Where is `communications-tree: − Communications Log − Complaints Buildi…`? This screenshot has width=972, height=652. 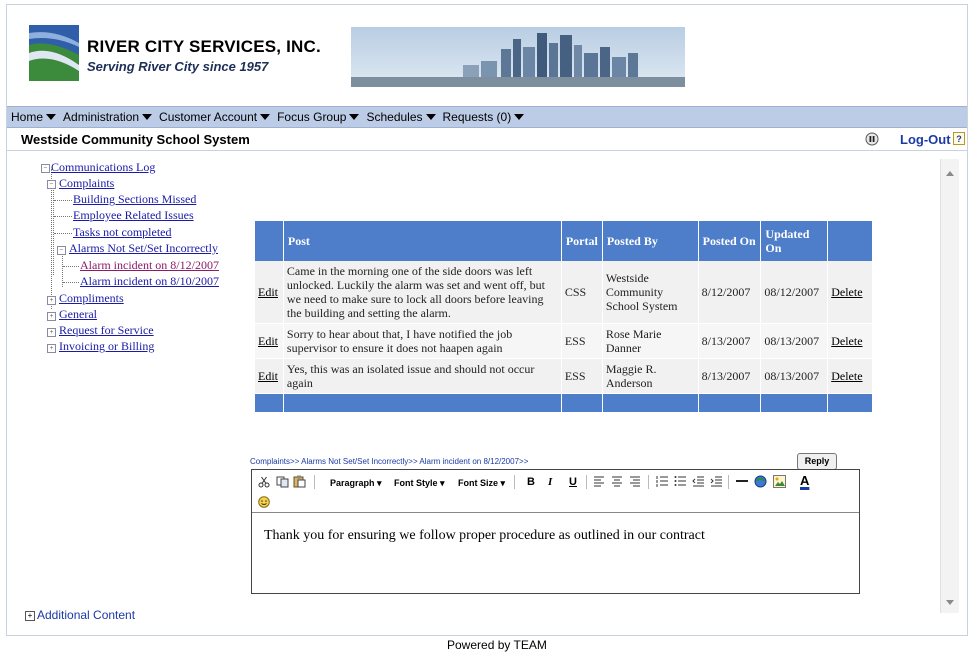 communications-tree: − Communications Log − Complaints Buildi… is located at coordinates (127, 280).